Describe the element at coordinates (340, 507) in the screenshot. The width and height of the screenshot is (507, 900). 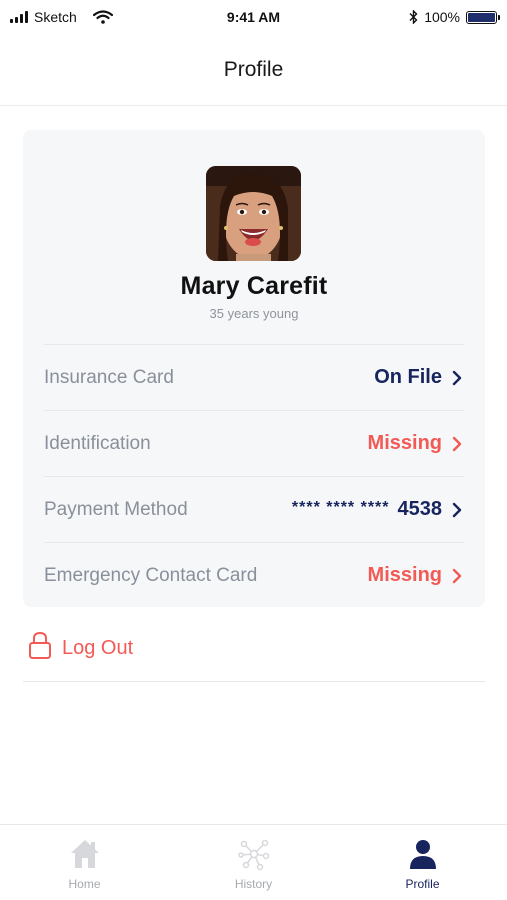
I see `masked-card-digits: **** **** ****` at that location.